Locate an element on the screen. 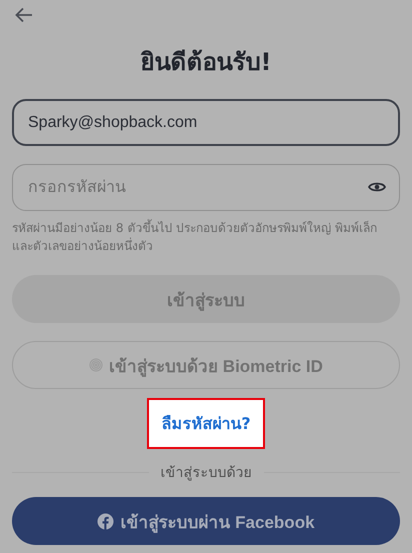 Image resolution: width=412 pixels, height=553 pixels. page-title: ยินดีต้อนรับ! is located at coordinates (206, 62).